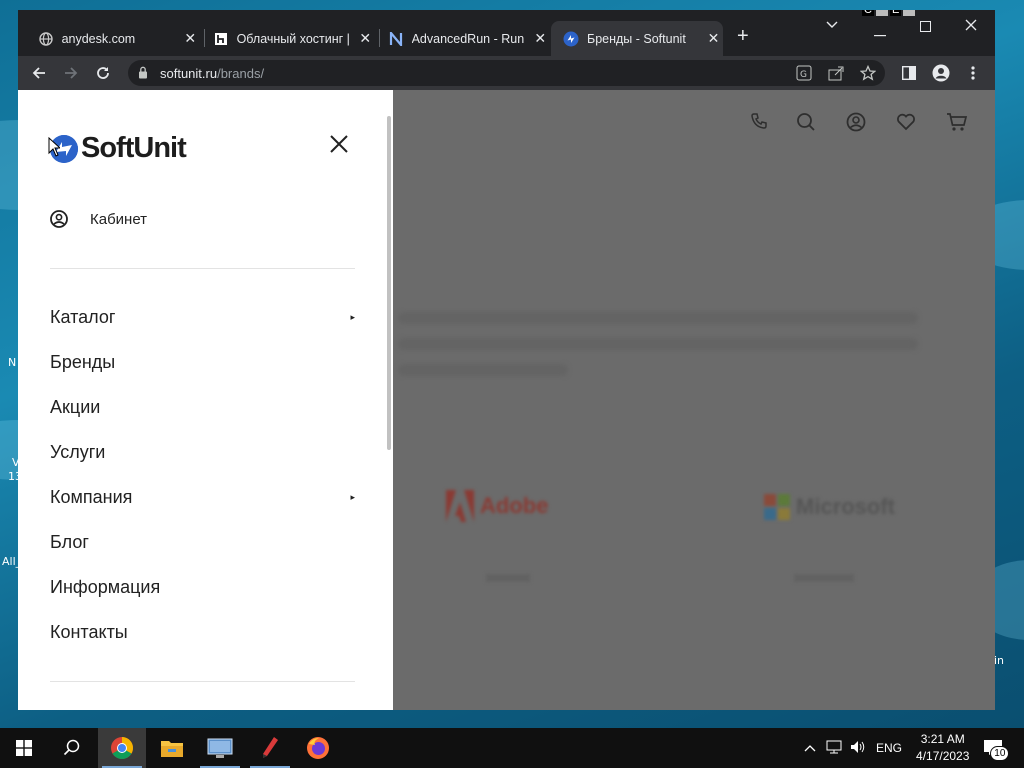 Image resolution: width=1024 pixels, height=768 pixels. I want to click on tab-anydesk: anydesk.com ✕, so click(113, 38).